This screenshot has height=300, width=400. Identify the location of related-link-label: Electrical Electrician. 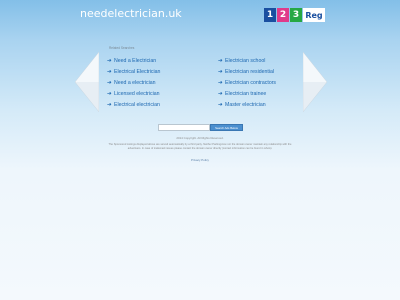
(137, 71).